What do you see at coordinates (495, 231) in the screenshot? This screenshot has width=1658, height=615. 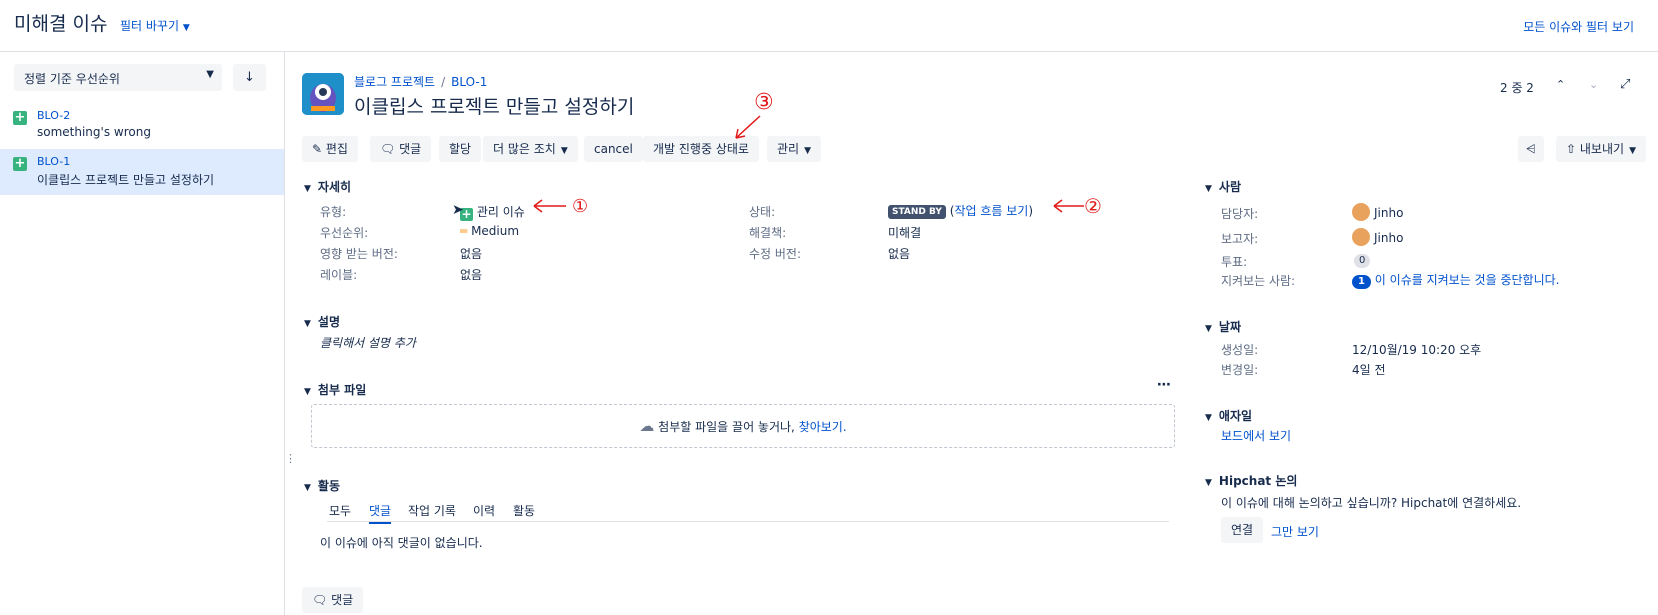 I see `priority-text: Medium` at bounding box center [495, 231].